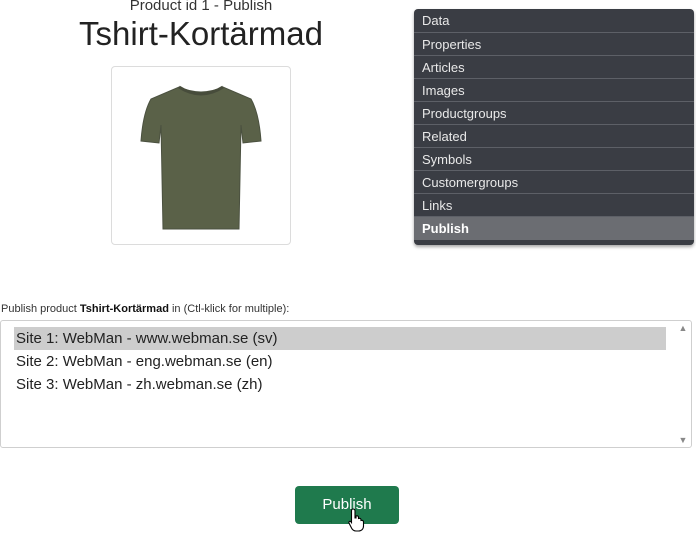 Image resolution: width=696 pixels, height=536 pixels. Describe the element at coordinates (683, 328) in the screenshot. I see `scroll-up-icon: ▲` at that location.